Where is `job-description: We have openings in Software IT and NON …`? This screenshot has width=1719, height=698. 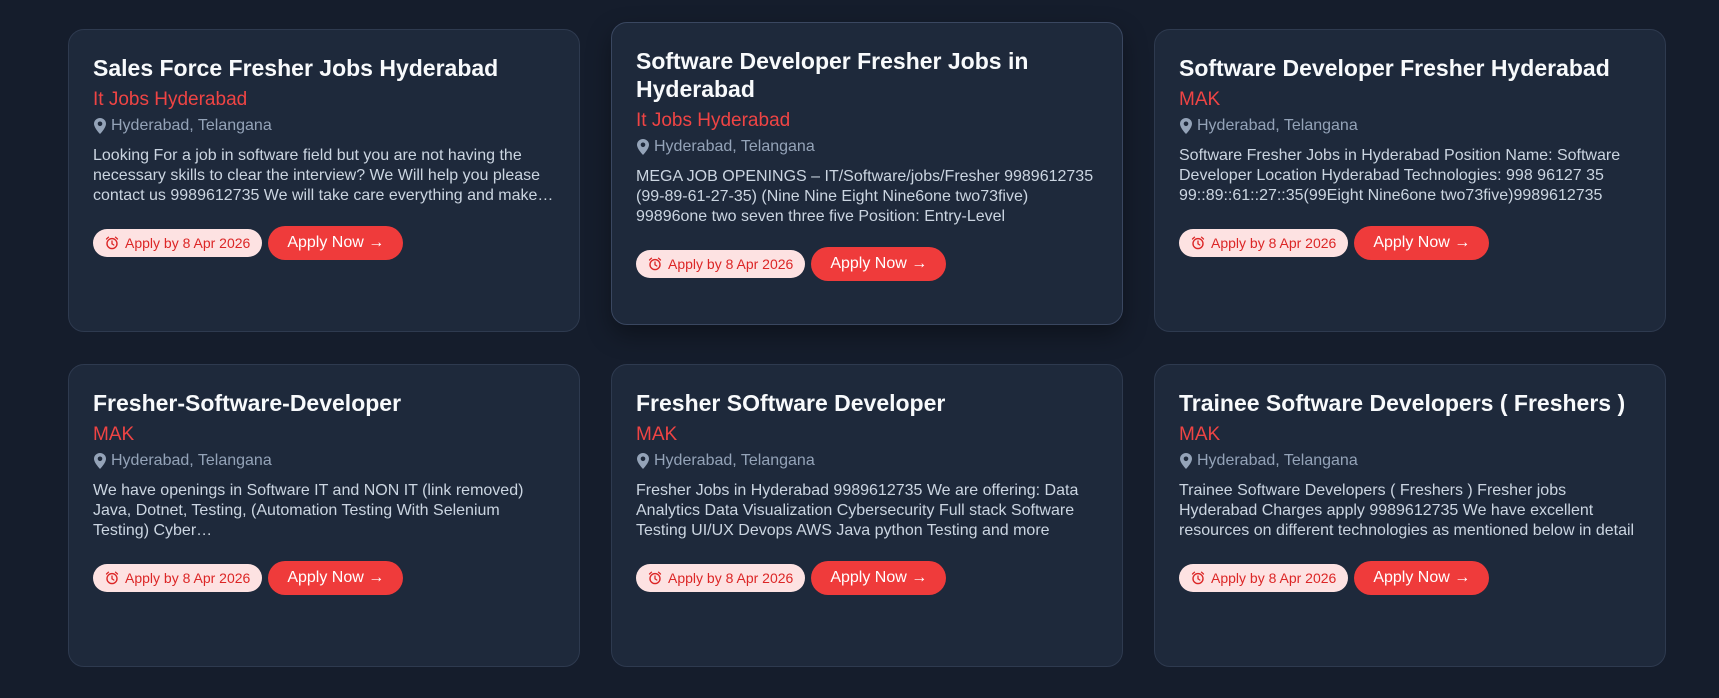 job-description: We have openings in Software IT and NON … is located at coordinates (308, 510).